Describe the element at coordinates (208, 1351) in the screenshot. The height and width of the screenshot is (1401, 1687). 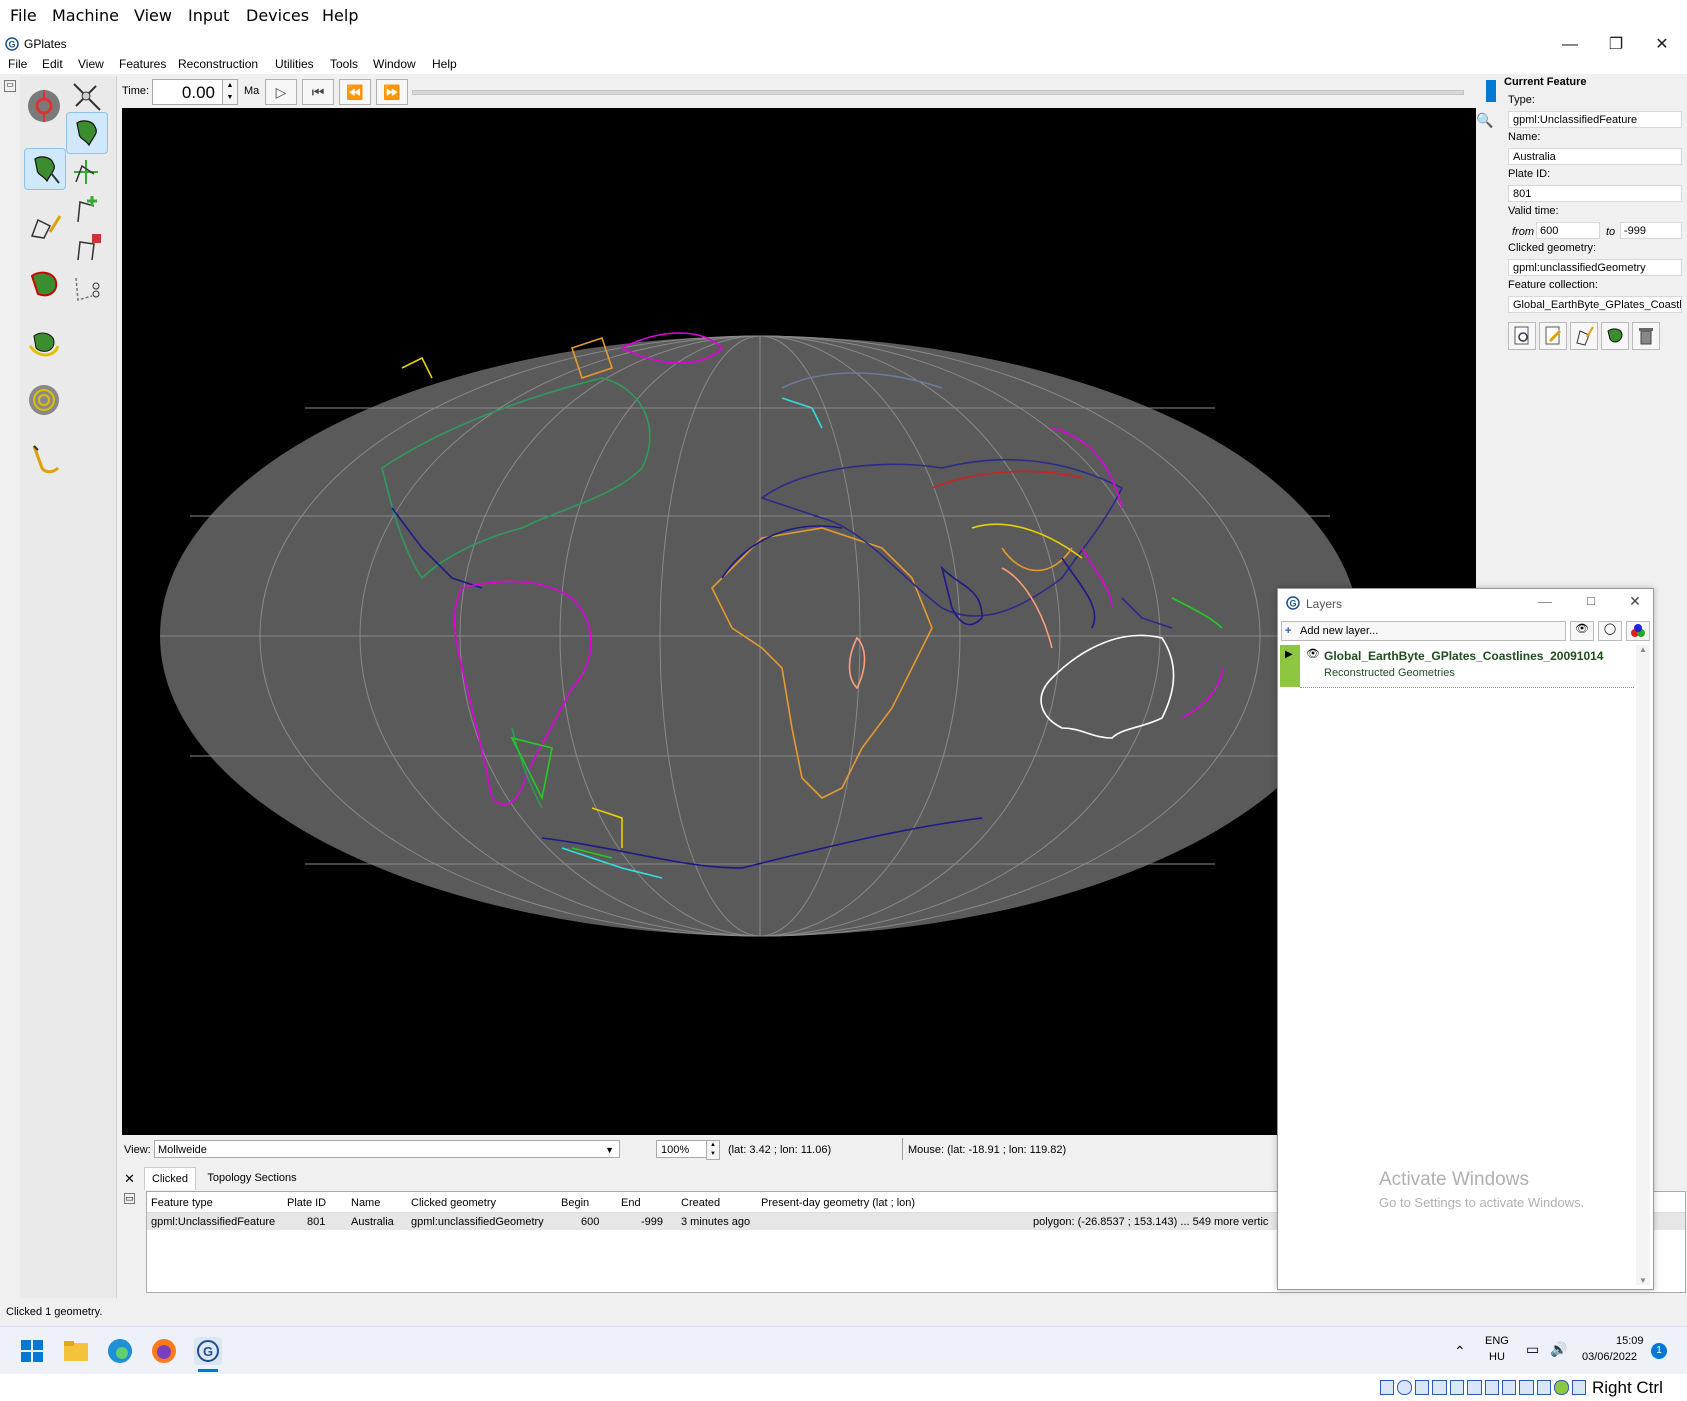
I see `gplates-icon: G` at that location.